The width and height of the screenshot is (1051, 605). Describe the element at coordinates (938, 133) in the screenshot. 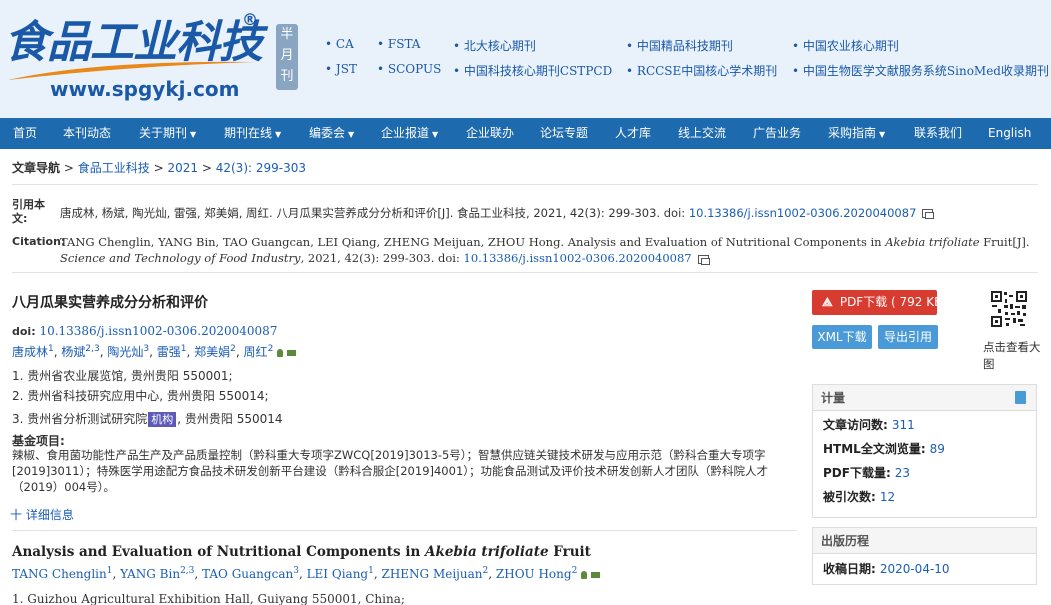

I see `nav-contact: 联系我们` at that location.